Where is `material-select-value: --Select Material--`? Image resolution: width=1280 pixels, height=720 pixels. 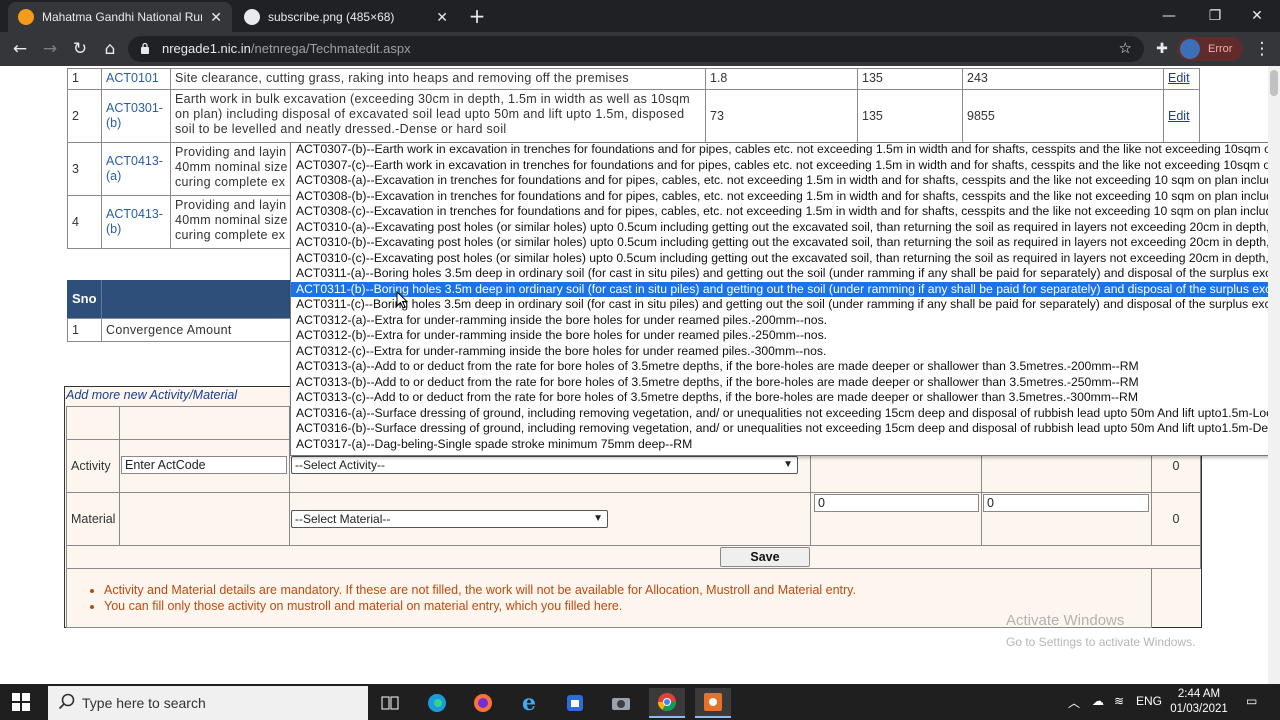 material-select-value: --Select Material-- is located at coordinates (343, 519).